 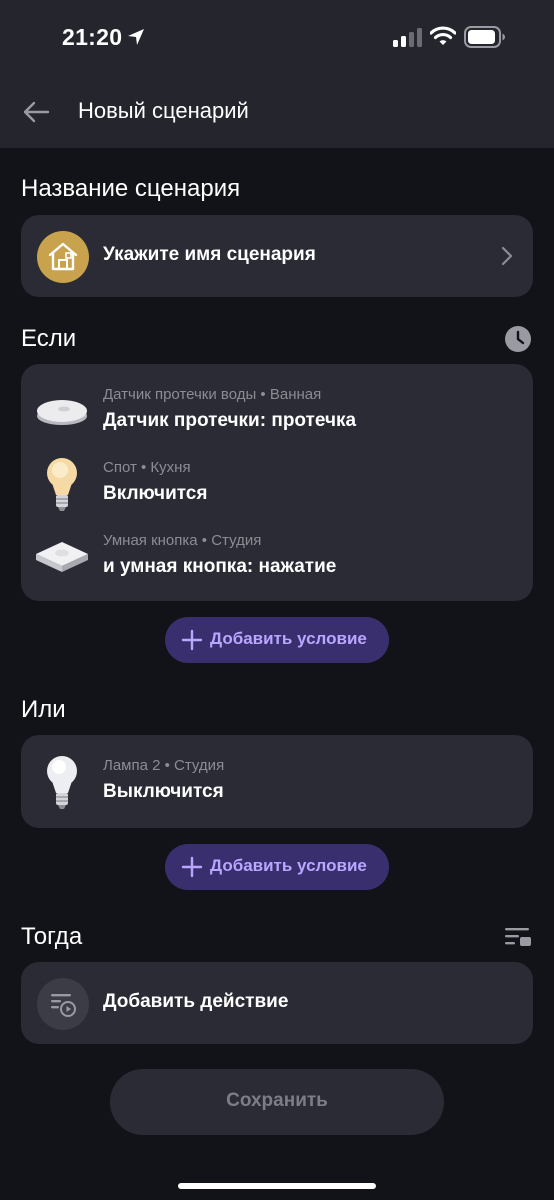 I want to click on leak-sensor-icon, so click(x=62, y=412).